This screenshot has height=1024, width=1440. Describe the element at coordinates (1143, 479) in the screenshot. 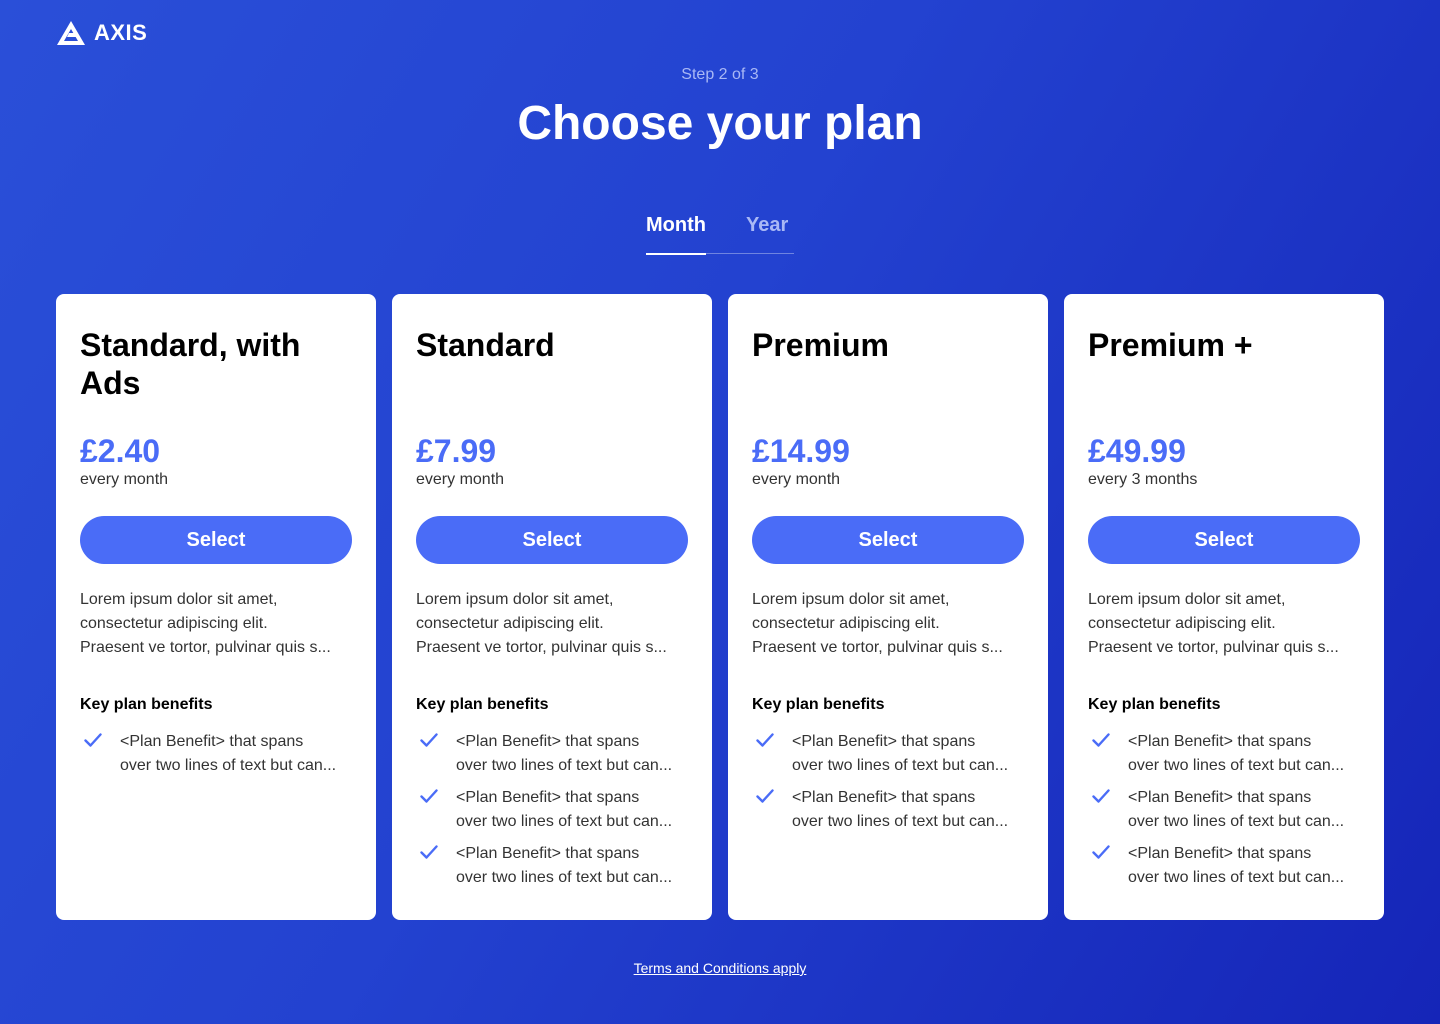

I see `plan-period: every 3 months` at that location.